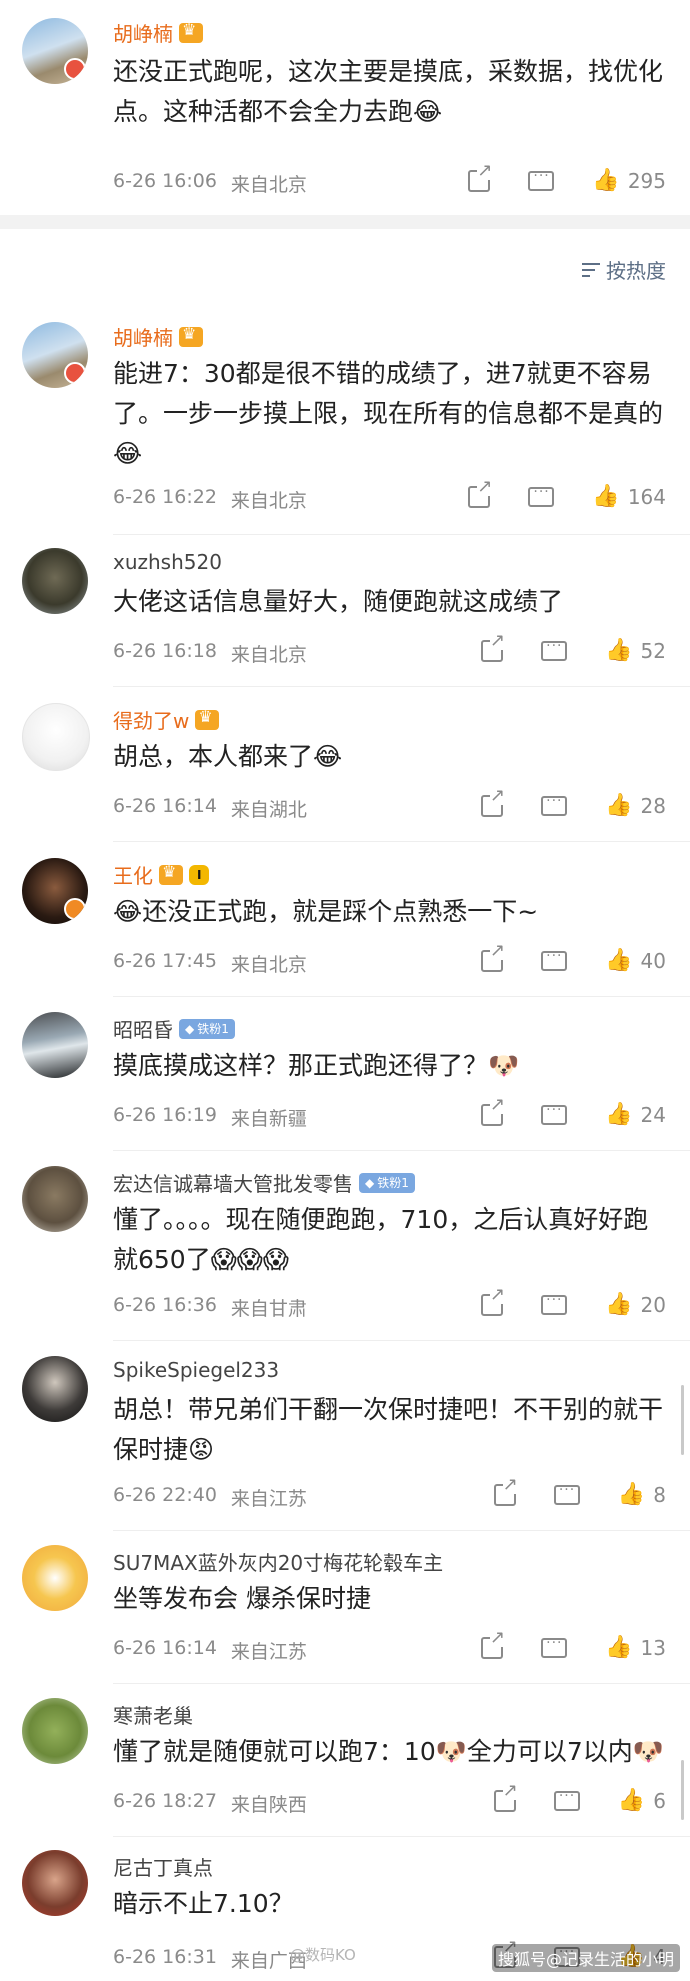 Image resolution: width=690 pixels, height=1981 pixels. What do you see at coordinates (165, 1495) in the screenshot?
I see `comment-date: 6-26 22:40` at bounding box center [165, 1495].